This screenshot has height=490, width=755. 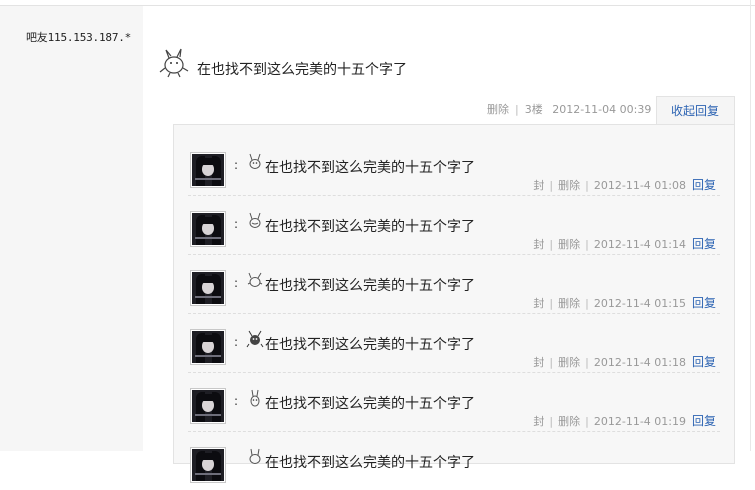 I want to click on post-timestamp: 2012-11-04 00:39, so click(x=602, y=109).